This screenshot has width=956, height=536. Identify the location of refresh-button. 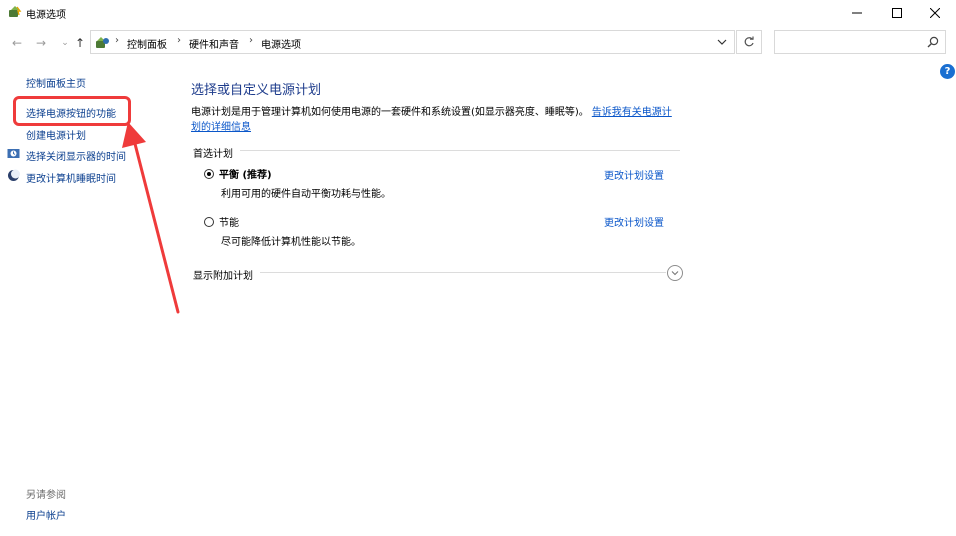
(749, 42).